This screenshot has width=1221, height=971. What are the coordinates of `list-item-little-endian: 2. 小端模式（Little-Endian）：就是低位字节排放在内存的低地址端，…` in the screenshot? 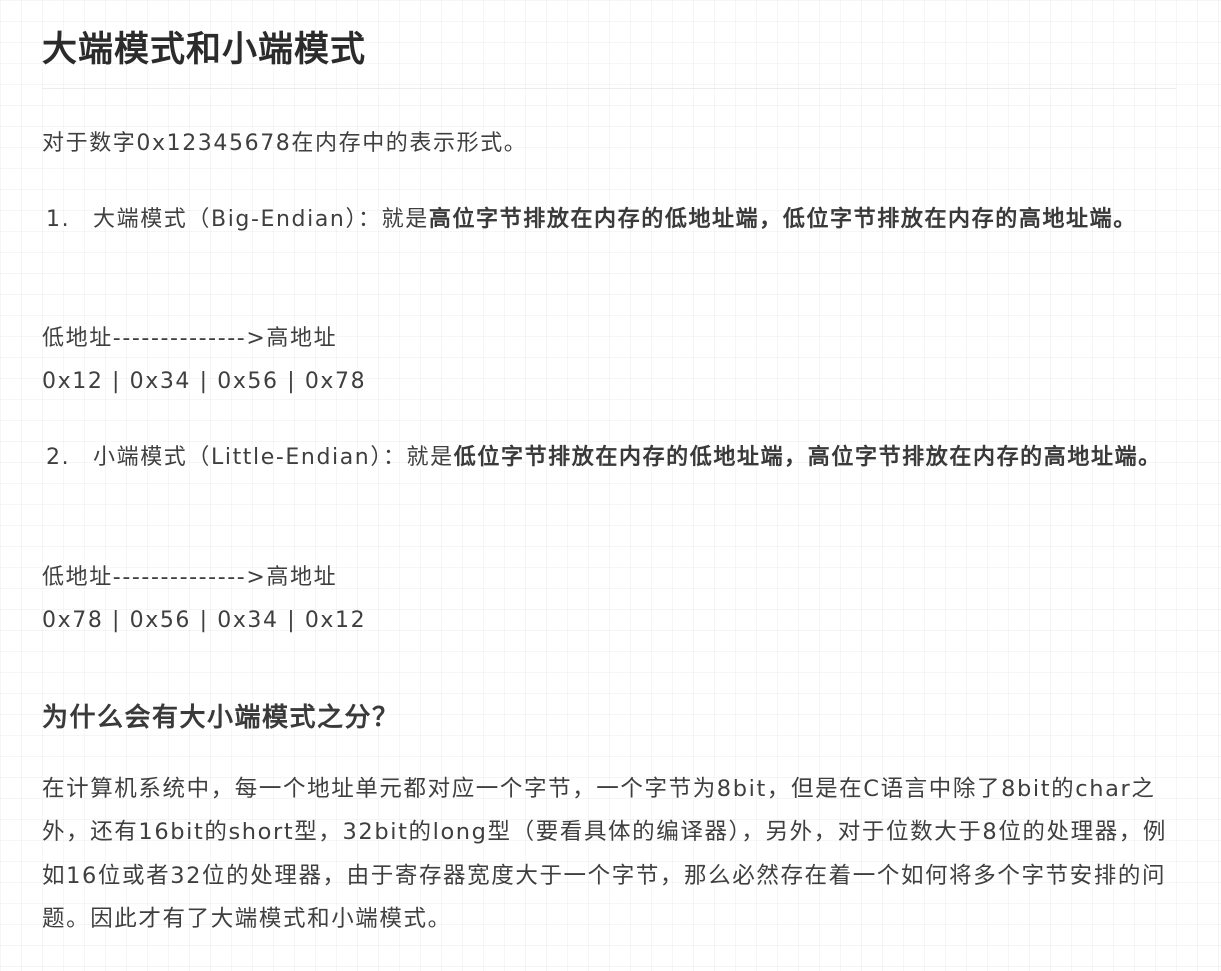 It's located at (609, 458).